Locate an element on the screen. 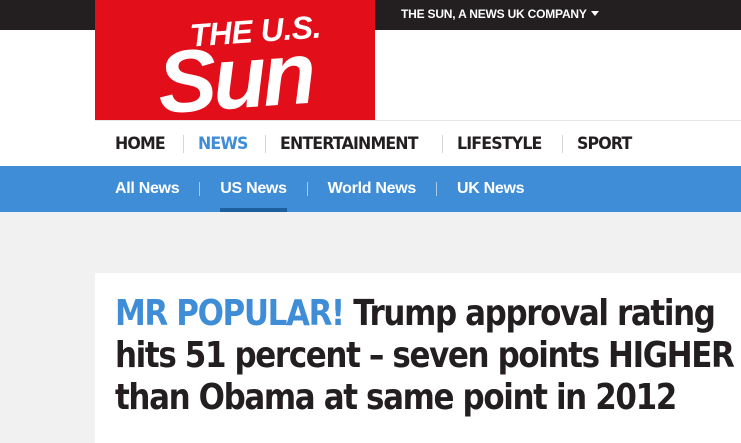 The width and height of the screenshot is (741, 443). company-menu-label: THE SUN, A NEWS UK COMPANY is located at coordinates (494, 14).